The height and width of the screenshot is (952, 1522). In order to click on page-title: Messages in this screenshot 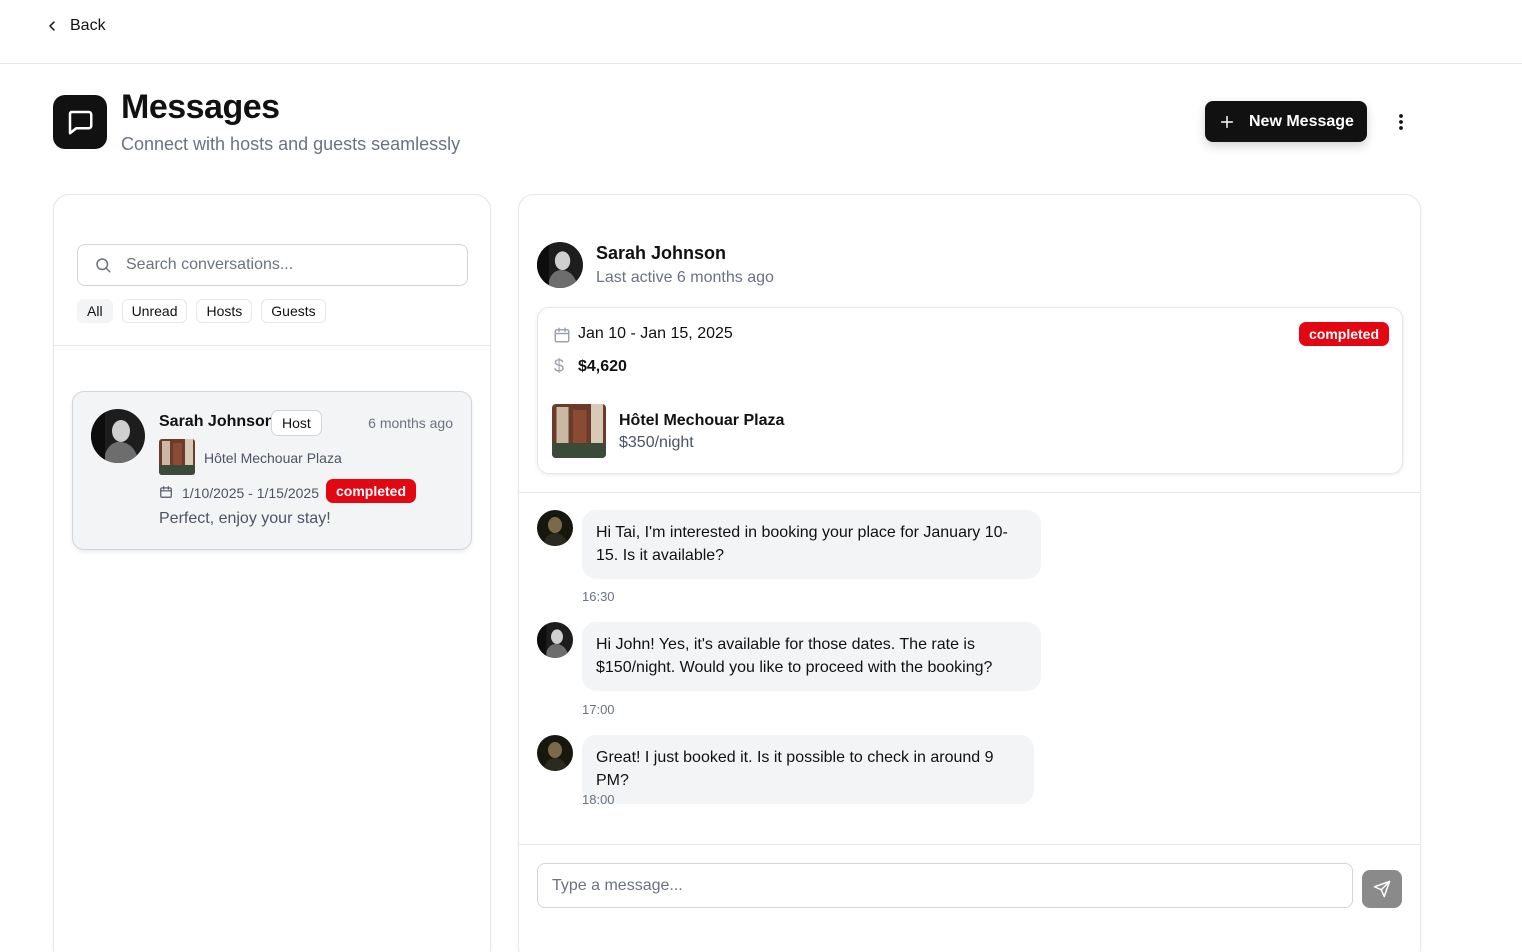, I will do `click(200, 107)`.